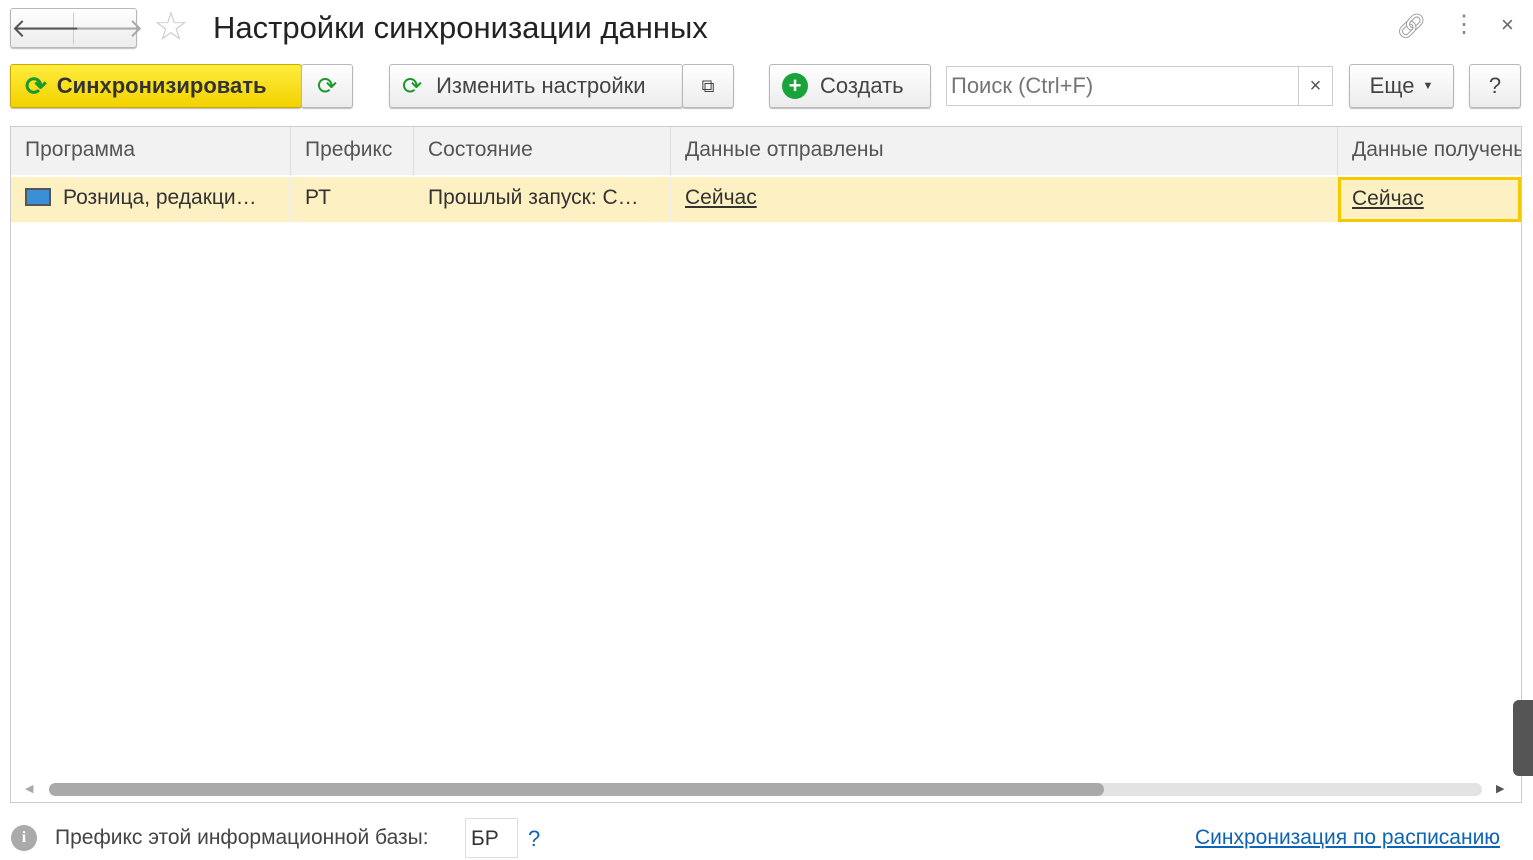 Image resolution: width=1533 pixels, height=860 pixels. I want to click on close-icon: ×, so click(1507, 25).